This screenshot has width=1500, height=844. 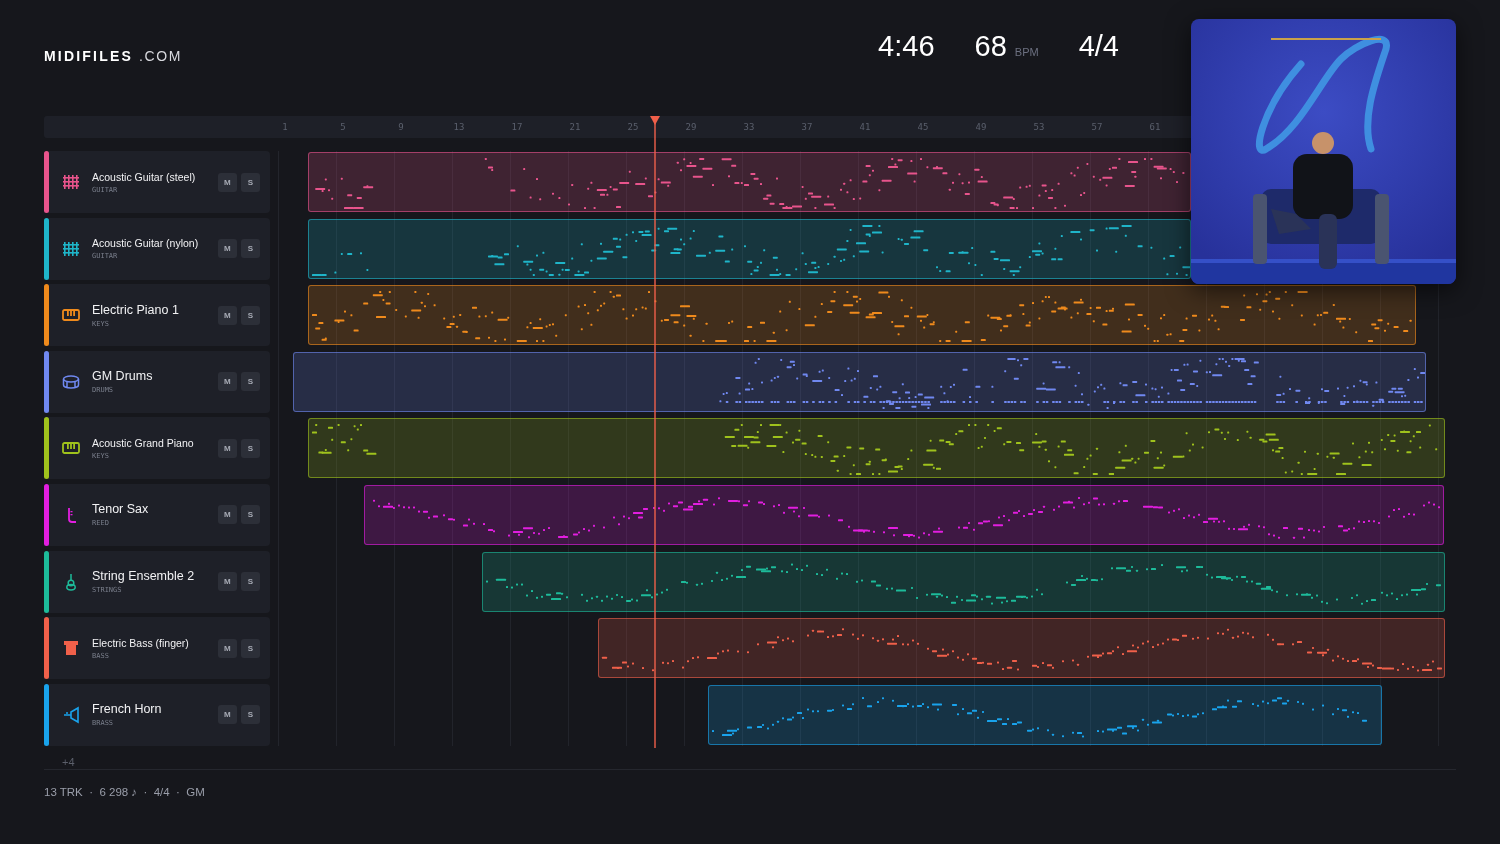 What do you see at coordinates (401, 127) in the screenshot?
I see `bar-number: 9` at bounding box center [401, 127].